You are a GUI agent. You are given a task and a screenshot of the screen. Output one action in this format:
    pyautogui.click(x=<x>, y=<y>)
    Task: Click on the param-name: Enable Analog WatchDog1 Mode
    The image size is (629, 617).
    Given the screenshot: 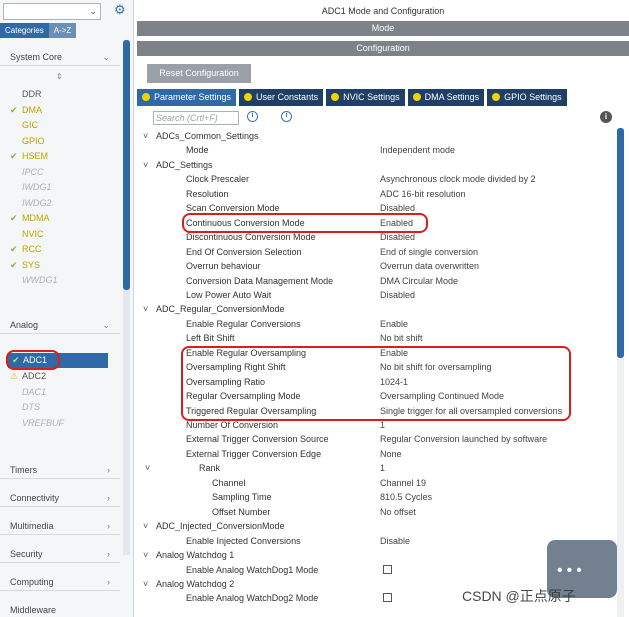 What is the action you would take?
    pyautogui.click(x=252, y=569)
    